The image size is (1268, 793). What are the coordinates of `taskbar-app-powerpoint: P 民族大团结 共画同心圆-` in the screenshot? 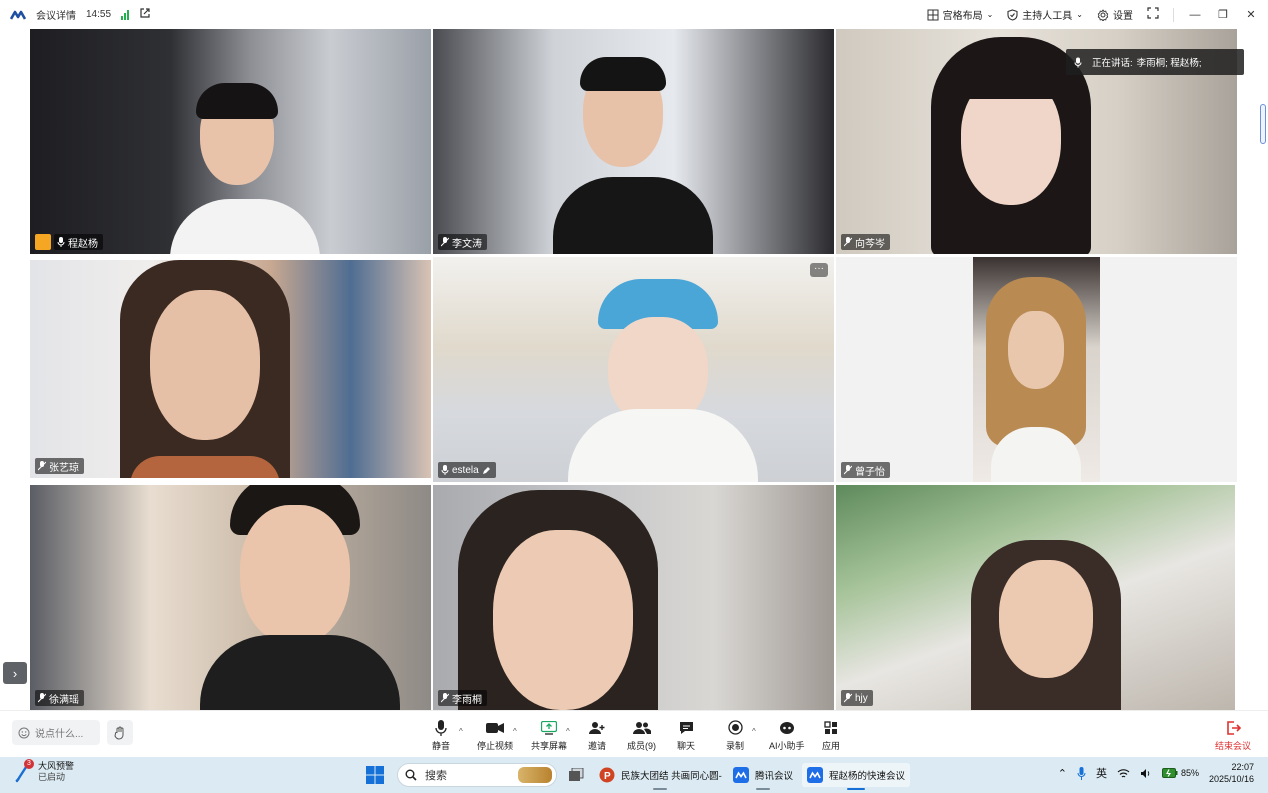 It's located at (660, 776).